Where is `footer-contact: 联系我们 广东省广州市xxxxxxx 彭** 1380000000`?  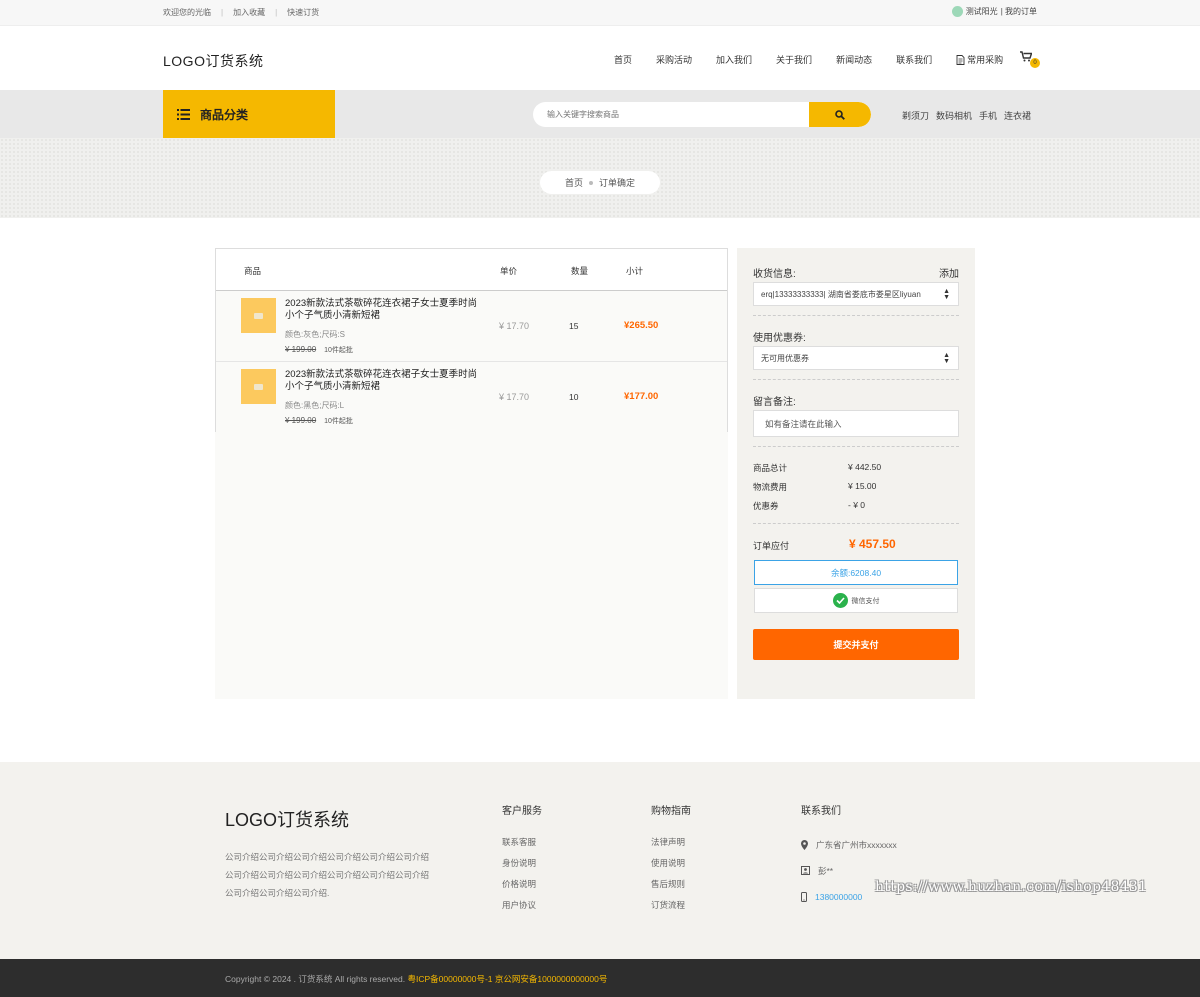
footer-contact: 联系我们 广东省广州市xxxxxxx 彭** 1380000000 is located at coordinates (849, 859).